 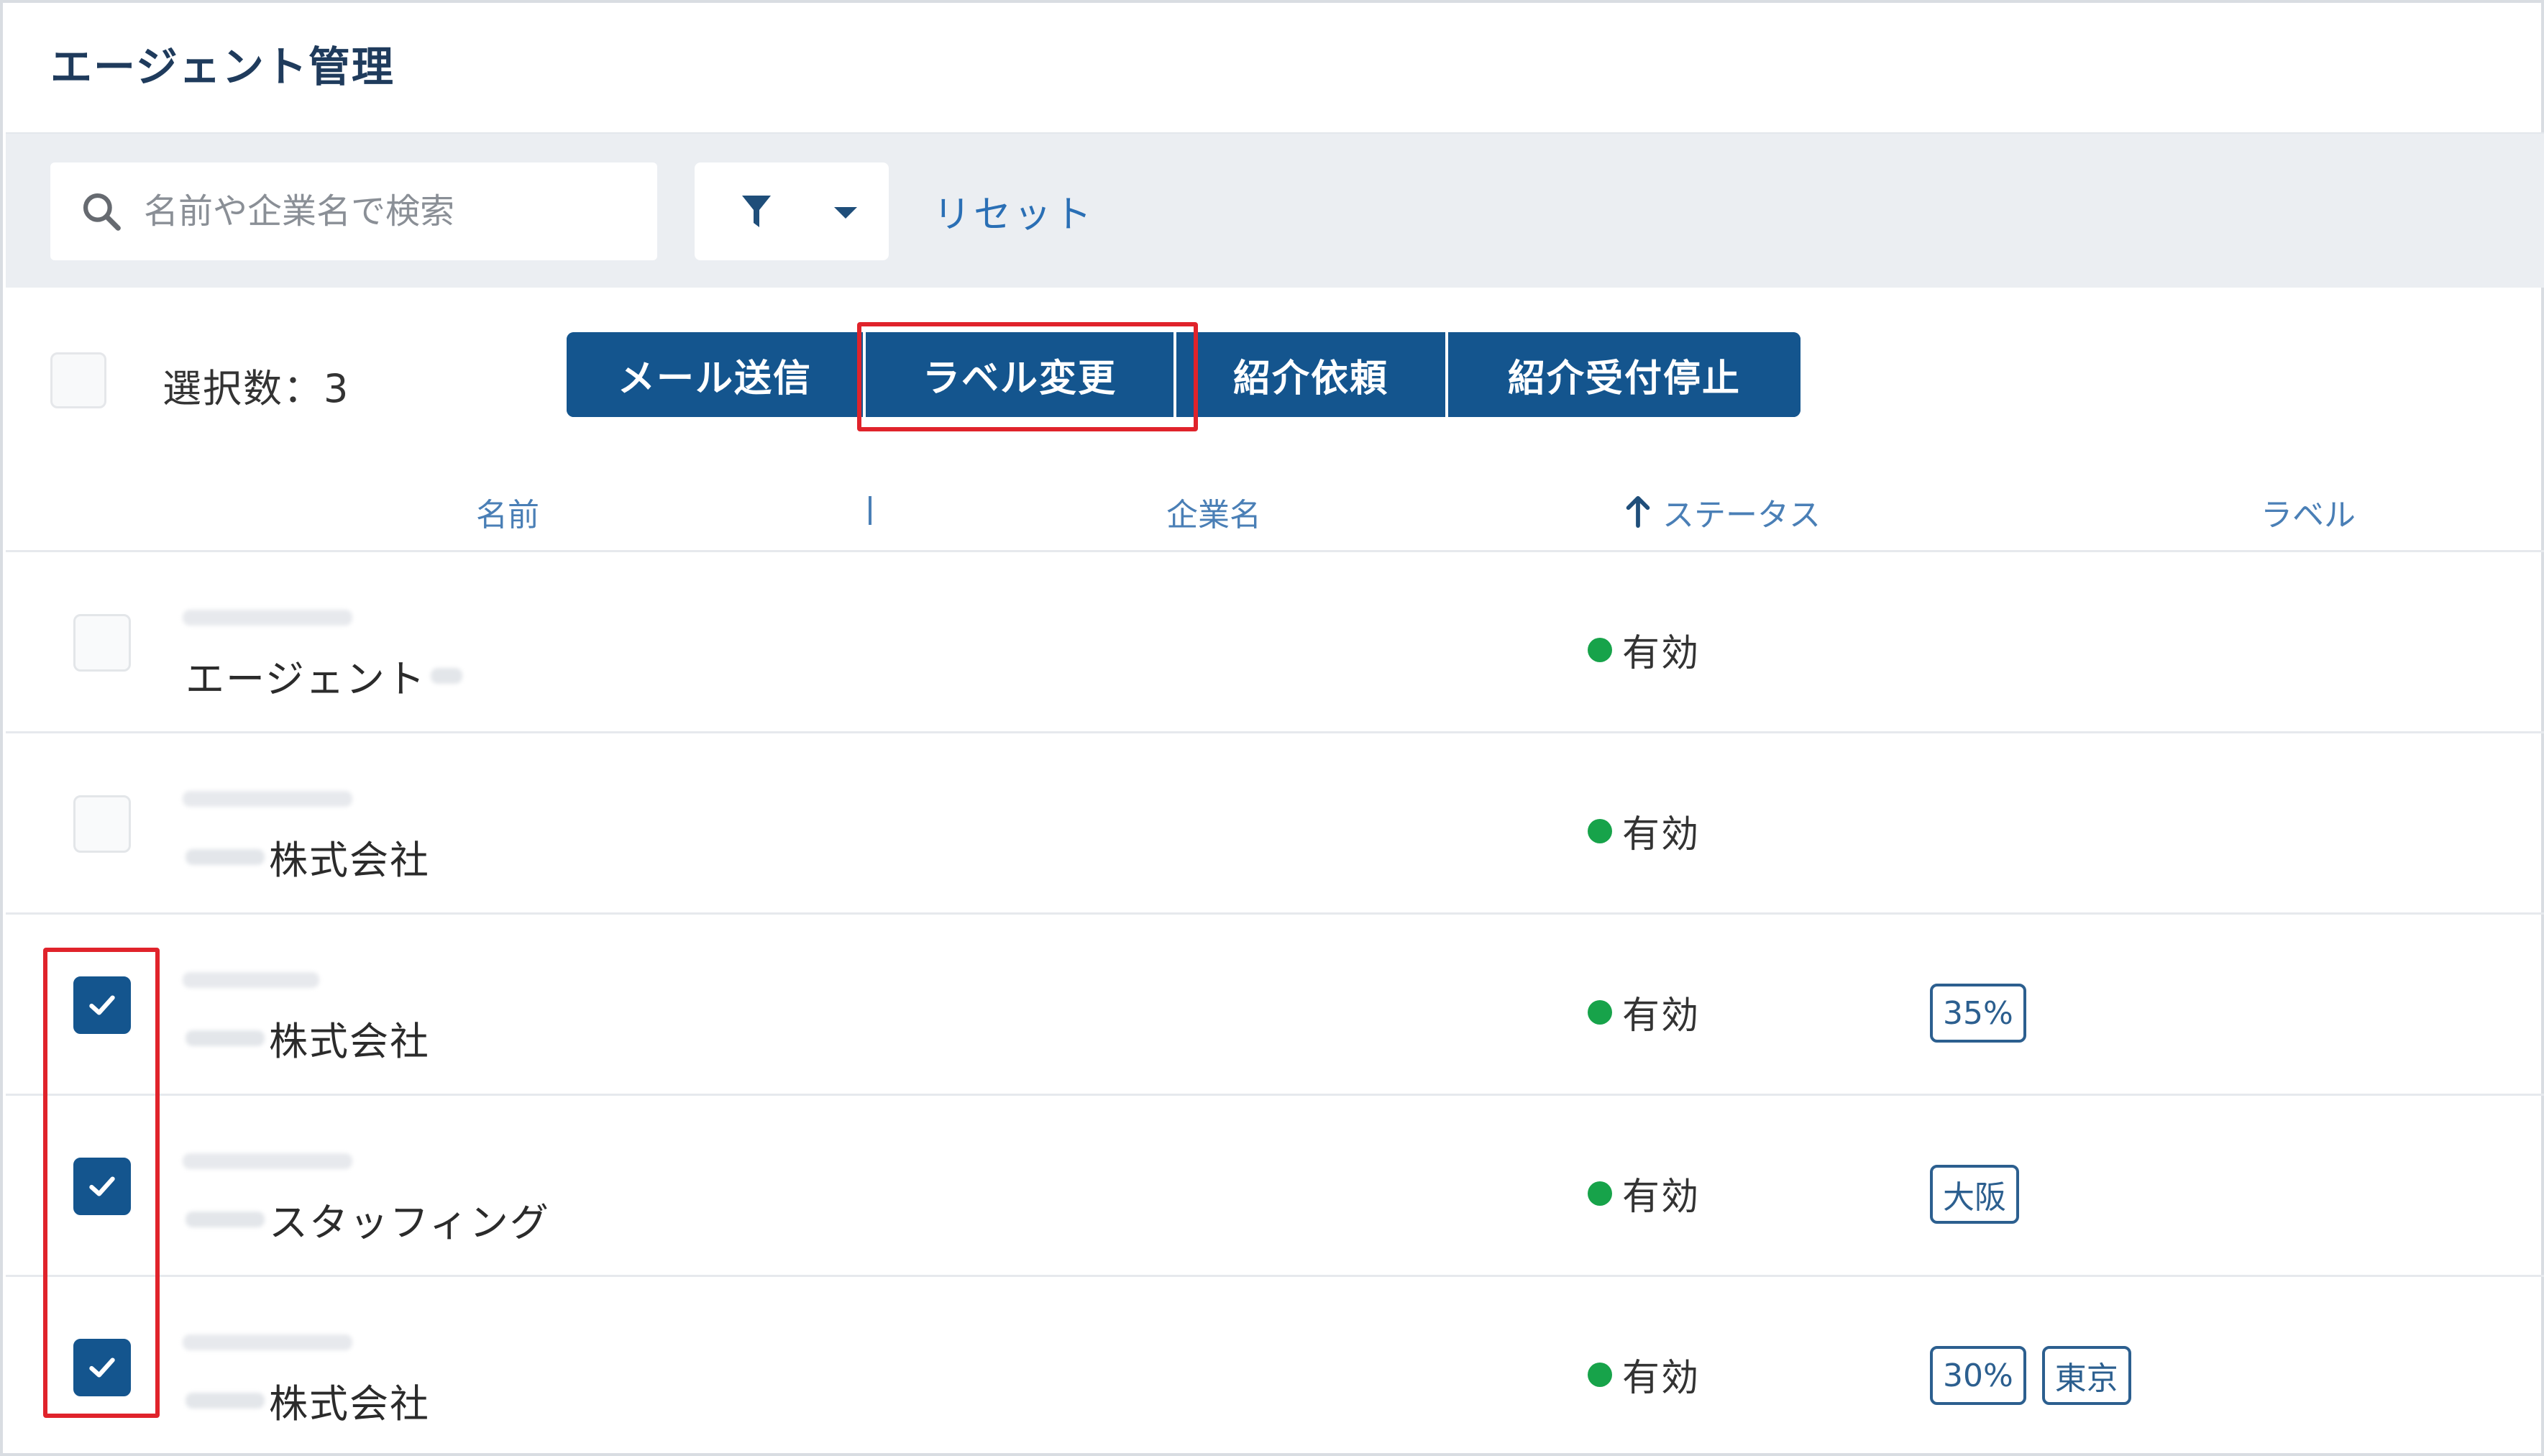 I want to click on column-header-name: 名前, so click(x=508, y=512).